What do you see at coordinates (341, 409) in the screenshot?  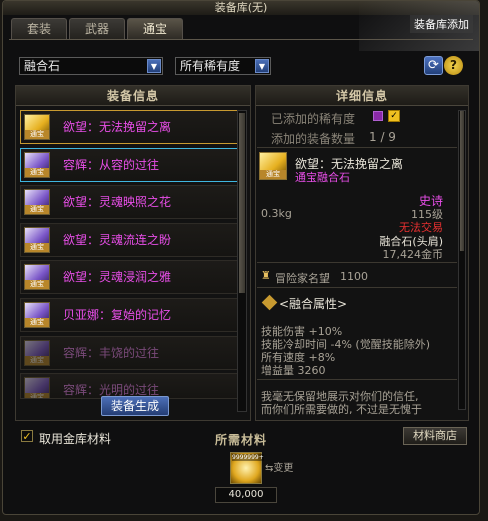 I see `flavor-text: 而你们所需要做的, 不过是无愧于` at bounding box center [341, 409].